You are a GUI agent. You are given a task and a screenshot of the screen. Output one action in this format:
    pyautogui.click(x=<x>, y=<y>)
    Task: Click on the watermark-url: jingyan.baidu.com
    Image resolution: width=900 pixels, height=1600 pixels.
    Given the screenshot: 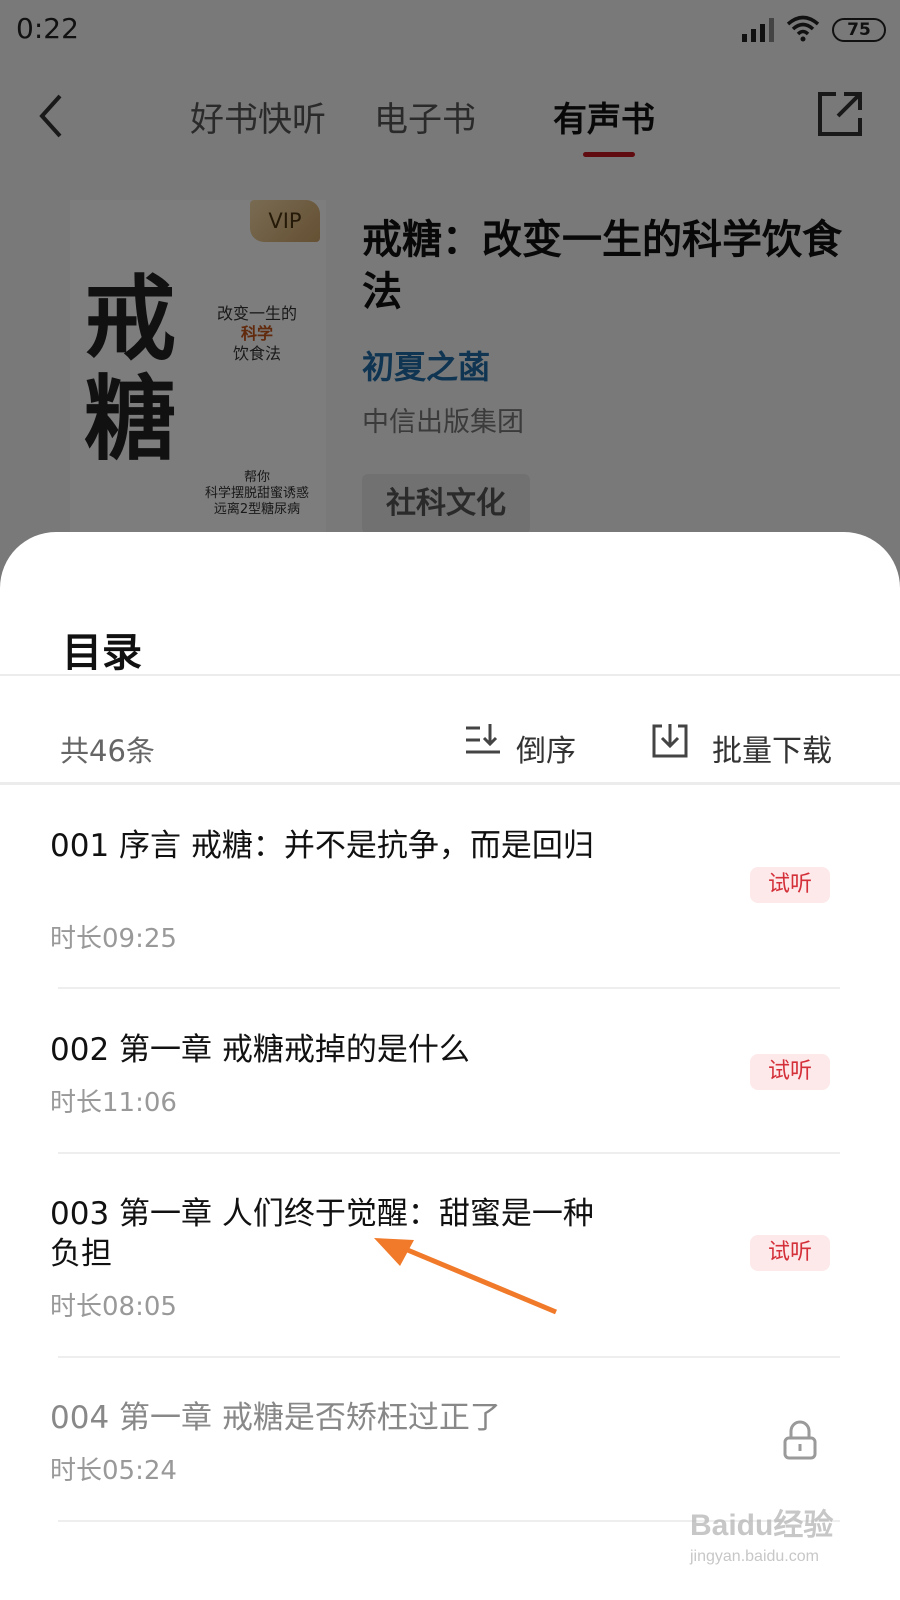 What is the action you would take?
    pyautogui.click(x=754, y=1556)
    